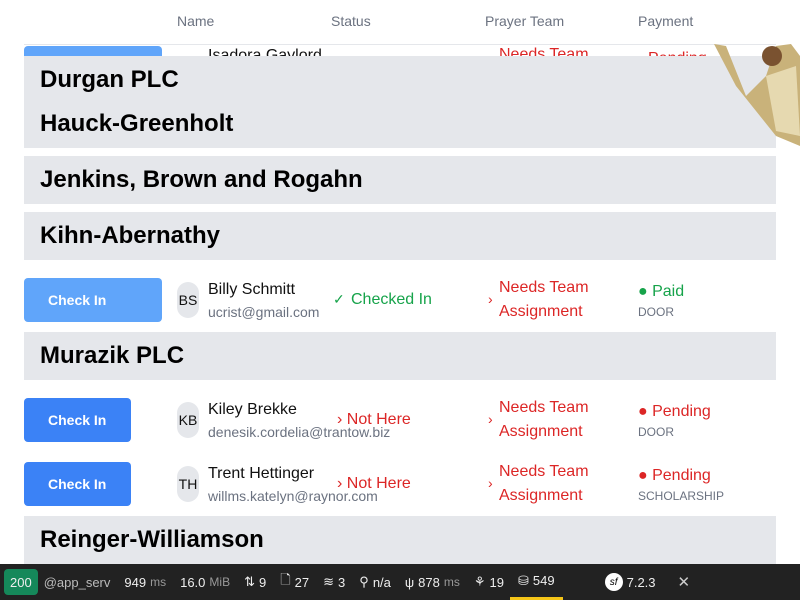 The height and width of the screenshot is (600, 800). I want to click on attendee-name: Kiley Brekke, so click(252, 409).